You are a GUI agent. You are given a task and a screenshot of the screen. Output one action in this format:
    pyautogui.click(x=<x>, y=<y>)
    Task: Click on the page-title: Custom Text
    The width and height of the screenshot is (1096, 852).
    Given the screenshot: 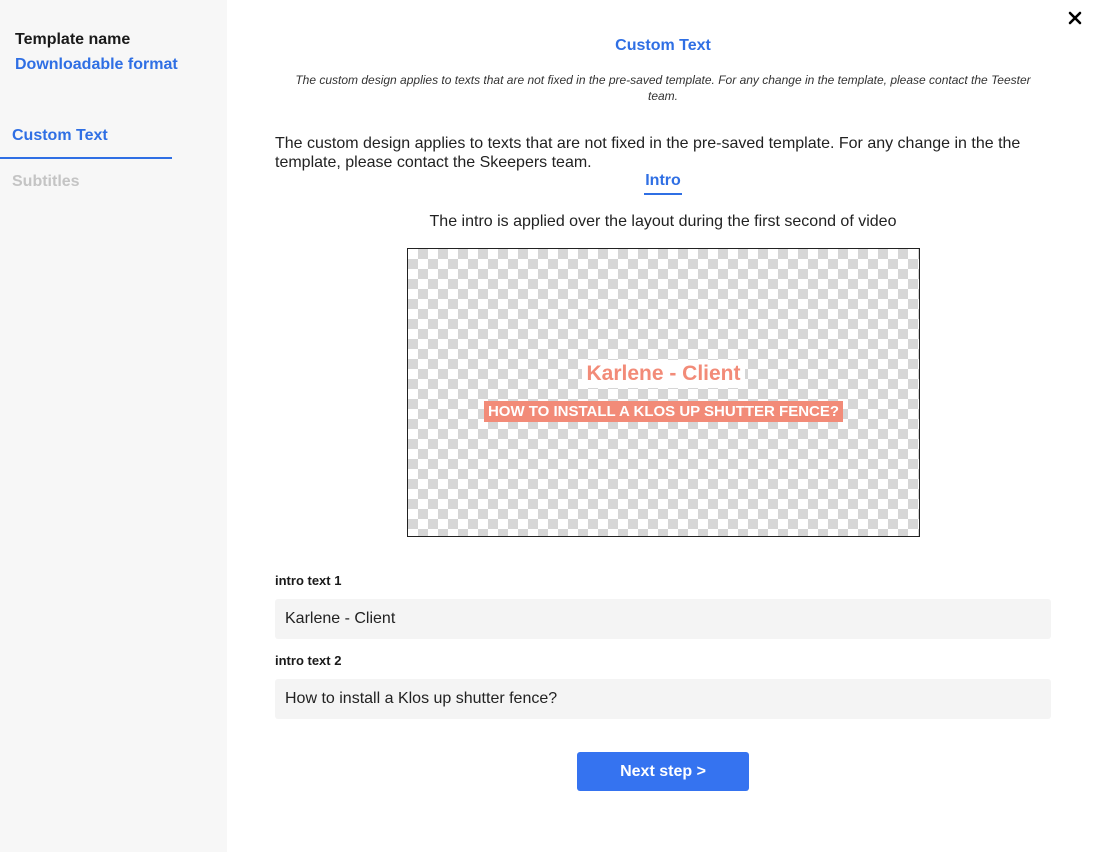 What is the action you would take?
    pyautogui.click(x=663, y=45)
    